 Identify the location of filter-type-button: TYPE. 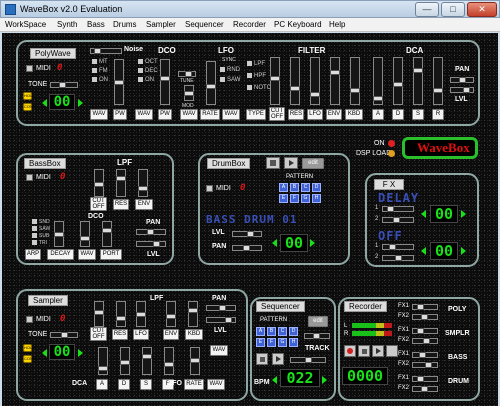
(256, 114).